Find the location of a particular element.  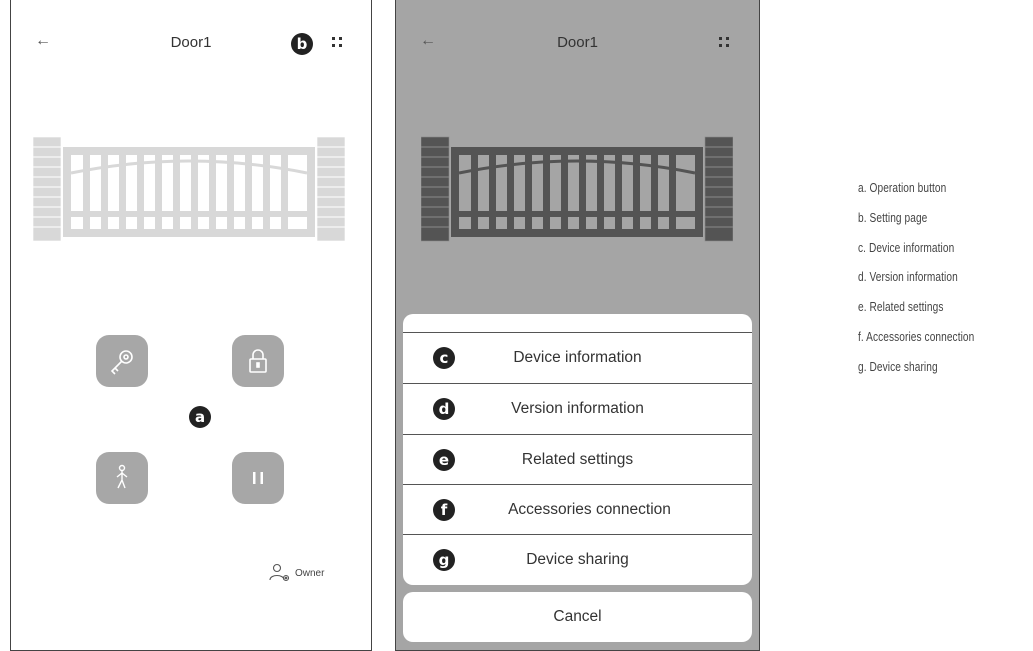

callout-badge-e: e is located at coordinates (444, 460).